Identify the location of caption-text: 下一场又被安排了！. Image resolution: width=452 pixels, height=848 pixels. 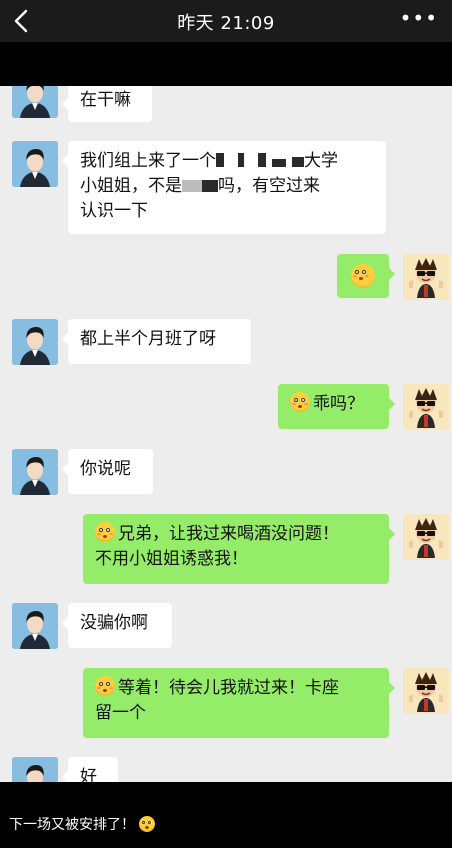
(83, 824).